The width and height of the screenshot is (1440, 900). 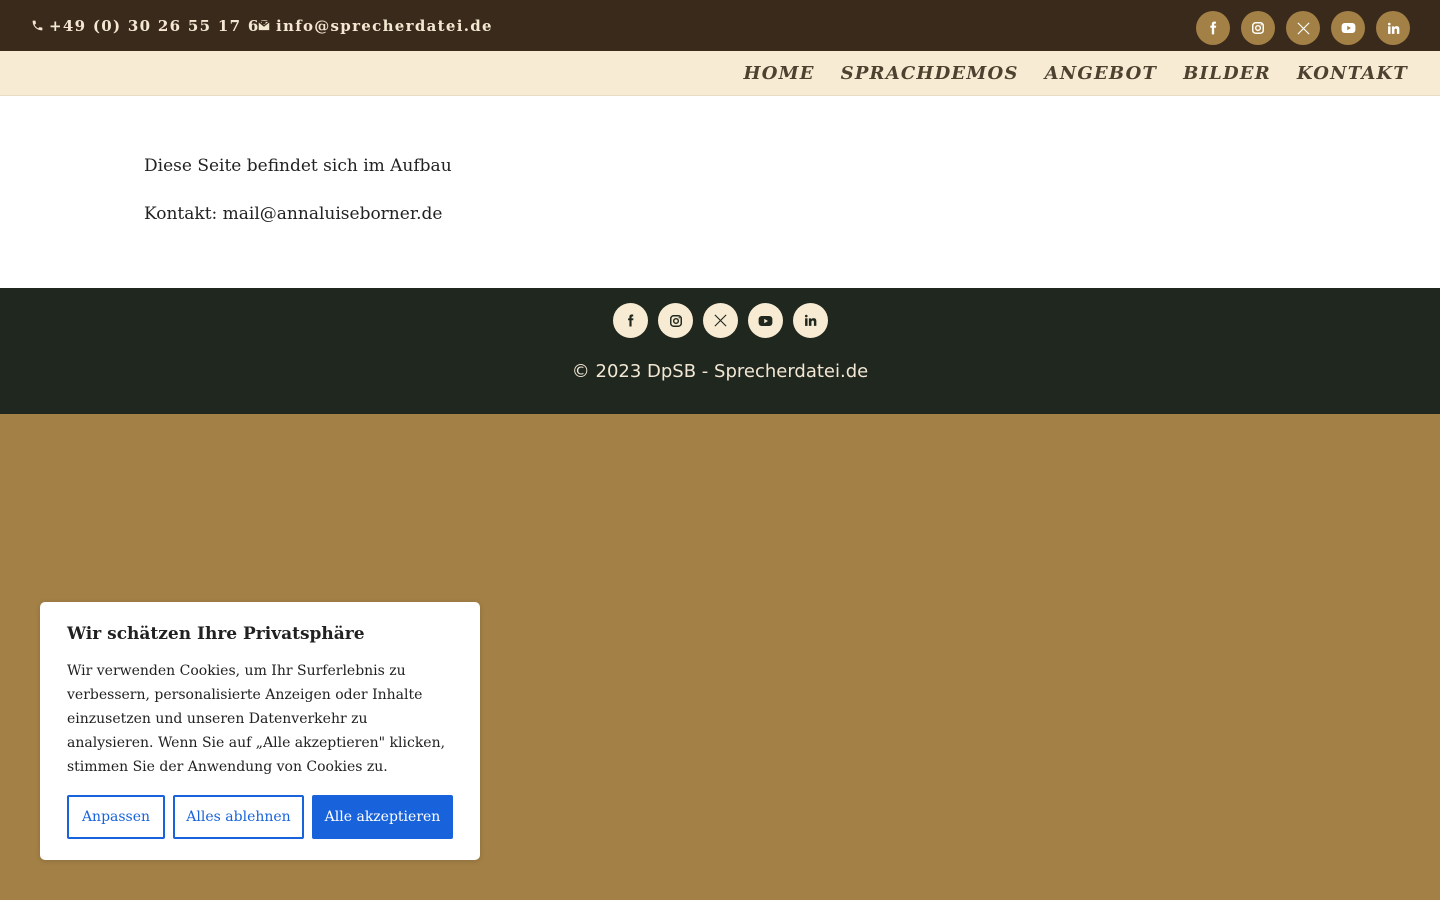 I want to click on contact-line: Kontakt: mail@annaluiseborner.de, so click(x=293, y=214).